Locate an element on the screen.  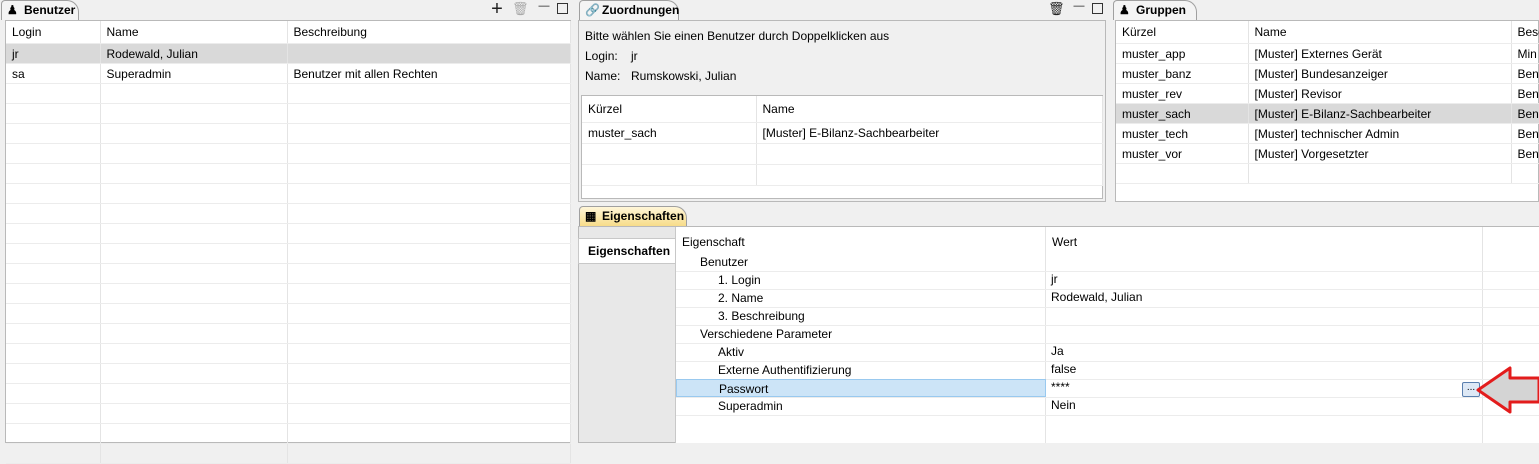
tab-label: Gruppen is located at coordinates (1161, 10).